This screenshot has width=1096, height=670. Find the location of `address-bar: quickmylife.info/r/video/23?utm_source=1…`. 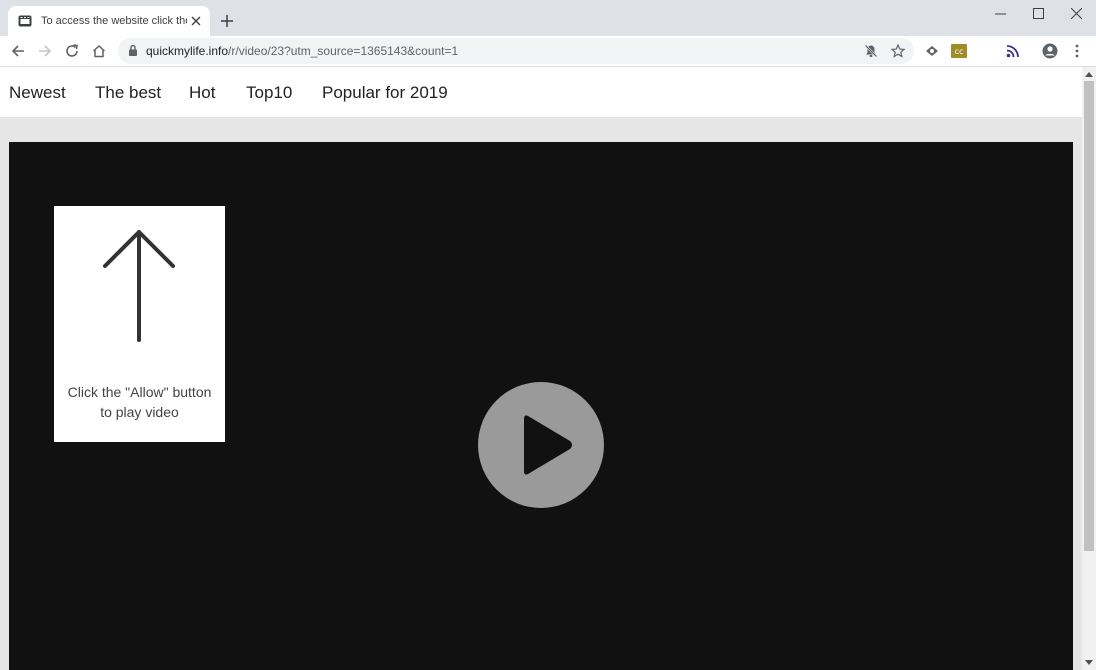

address-bar: quickmylife.info/r/video/23?utm_source=1… is located at coordinates (516, 51).